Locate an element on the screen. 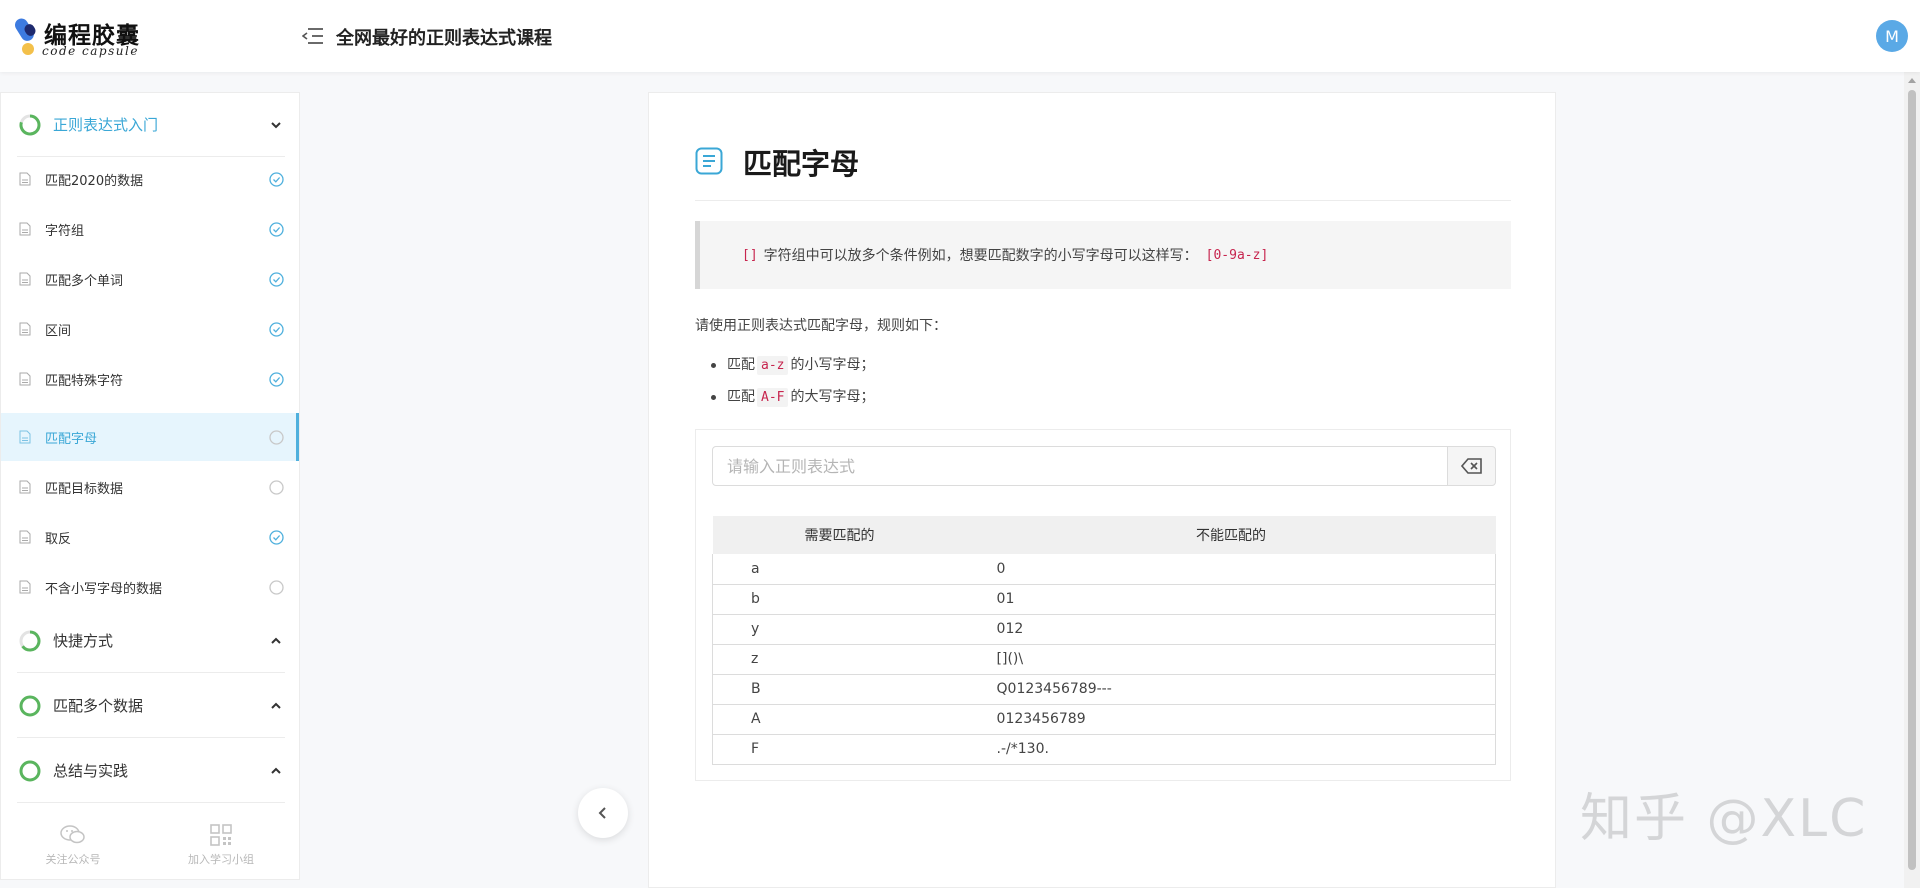  rule-code: a-z is located at coordinates (773, 365).